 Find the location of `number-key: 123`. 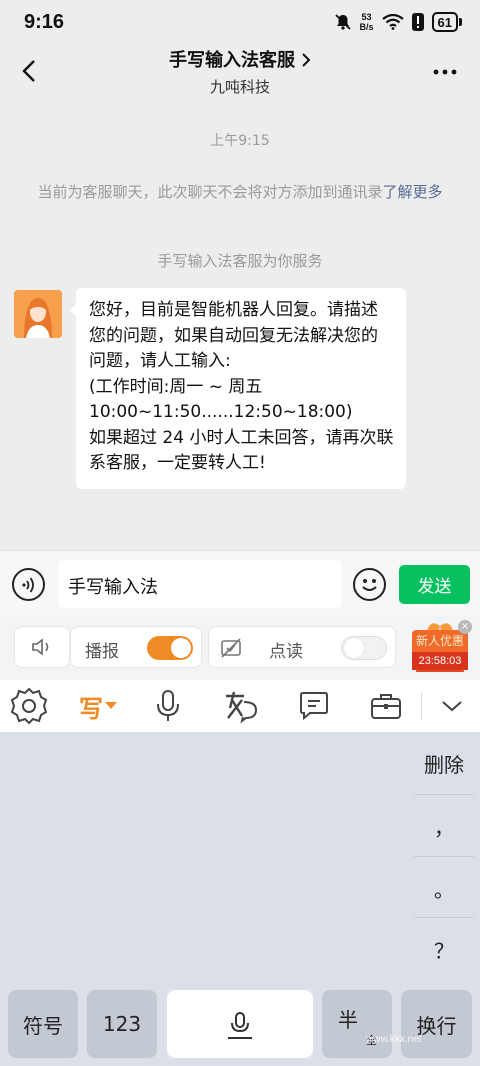

number-key: 123 is located at coordinates (122, 1024).